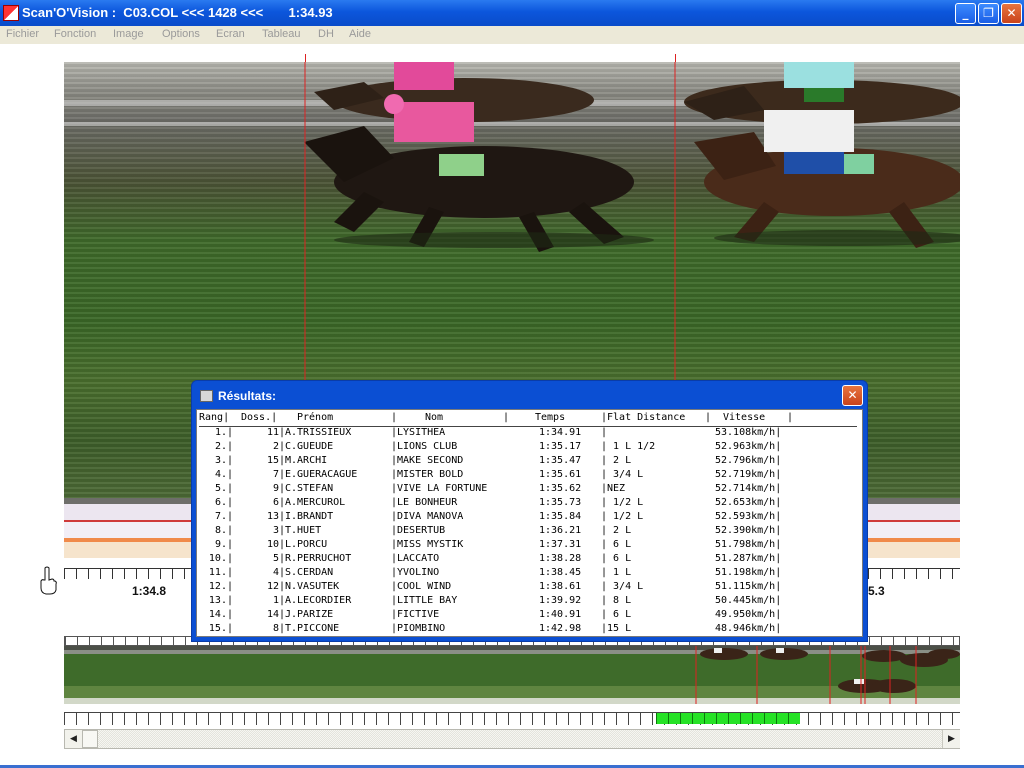 This screenshot has height=768, width=1024. What do you see at coordinates (827, 675) in the screenshot?
I see `overview-scene` at bounding box center [827, 675].